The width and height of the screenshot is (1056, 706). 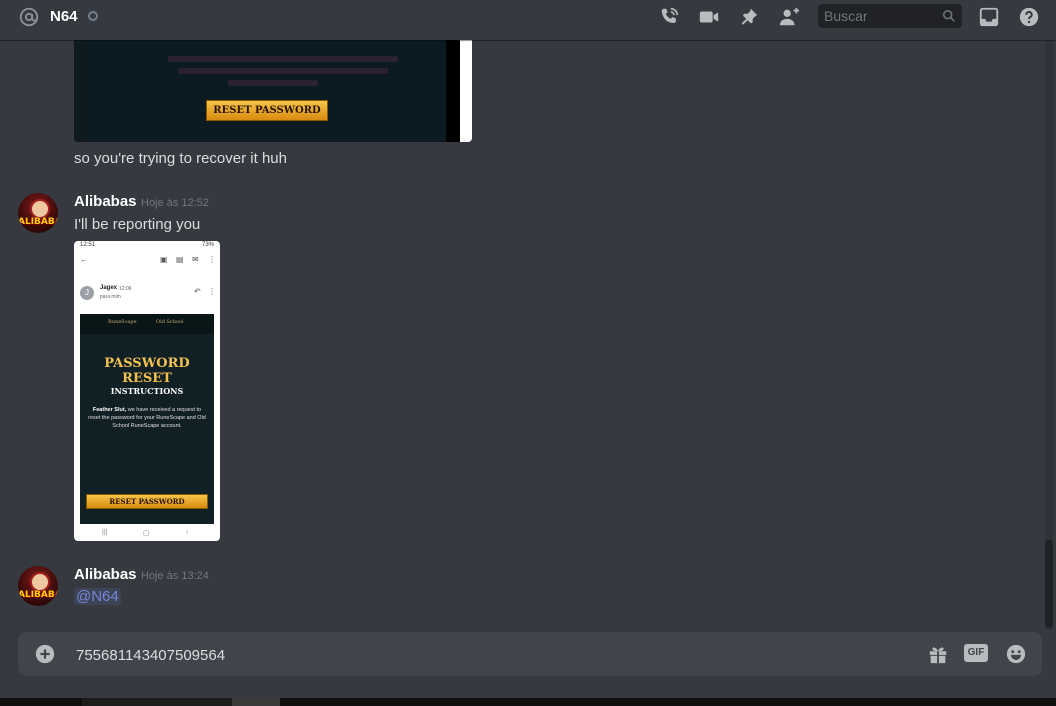 I want to click on email-title: PASSWORD RESET, so click(x=147, y=371).